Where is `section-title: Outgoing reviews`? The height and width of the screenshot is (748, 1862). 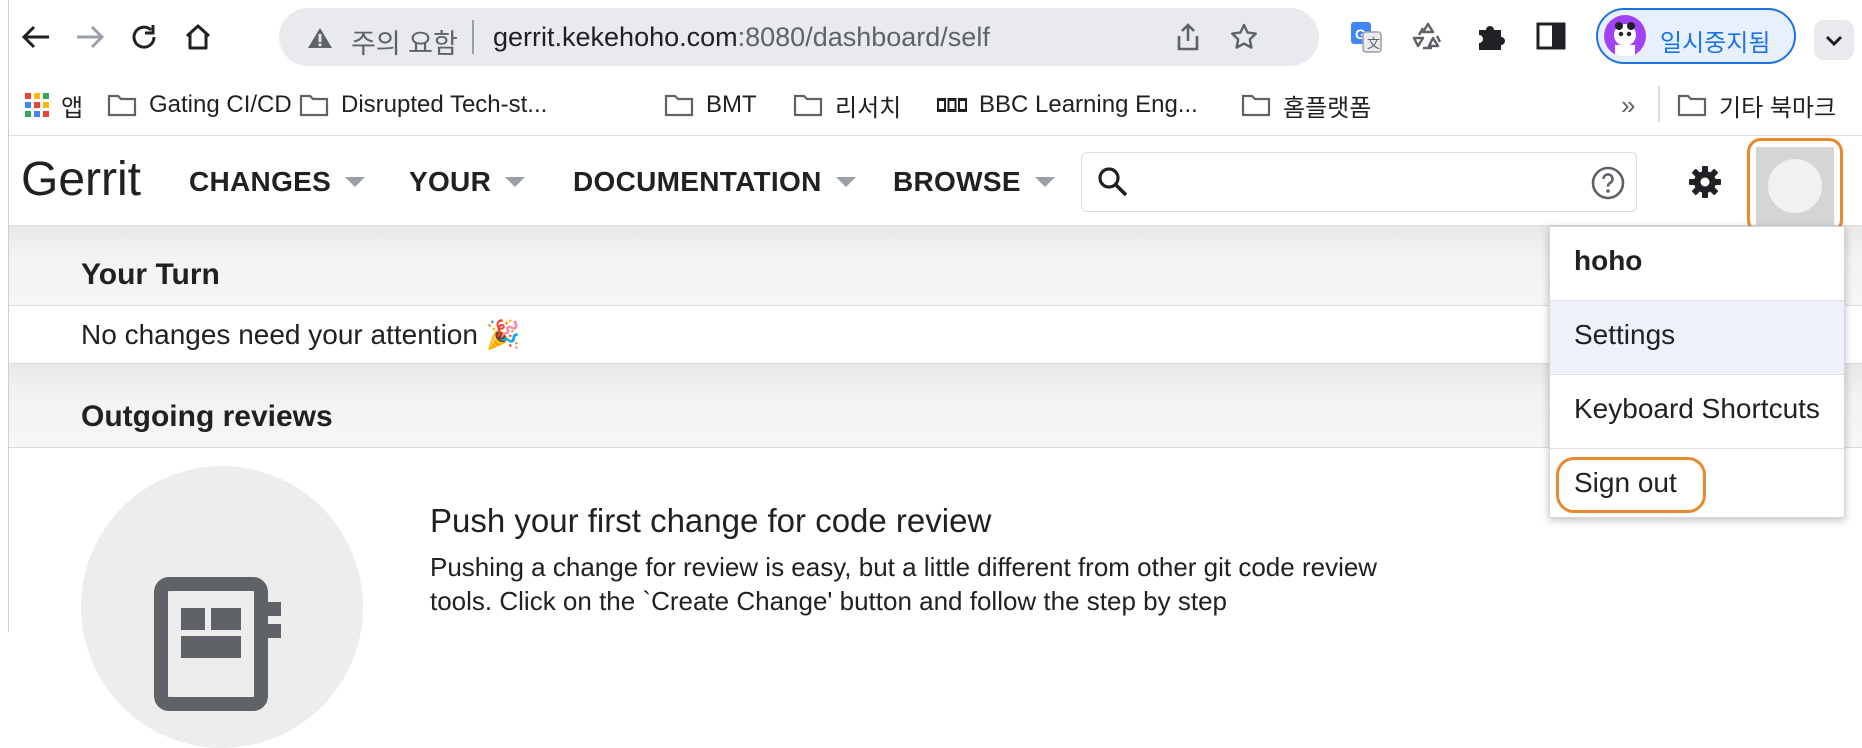
section-title: Outgoing reviews is located at coordinates (207, 416).